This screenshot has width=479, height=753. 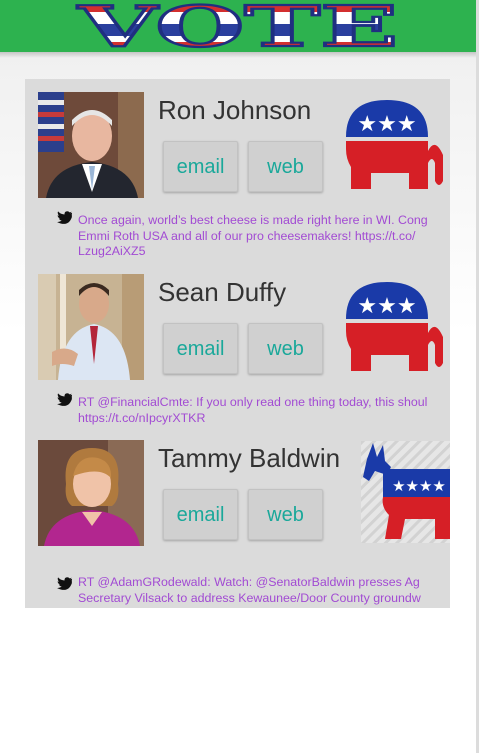 I want to click on app-bar: VOTE VOTE, so click(x=238, y=29).